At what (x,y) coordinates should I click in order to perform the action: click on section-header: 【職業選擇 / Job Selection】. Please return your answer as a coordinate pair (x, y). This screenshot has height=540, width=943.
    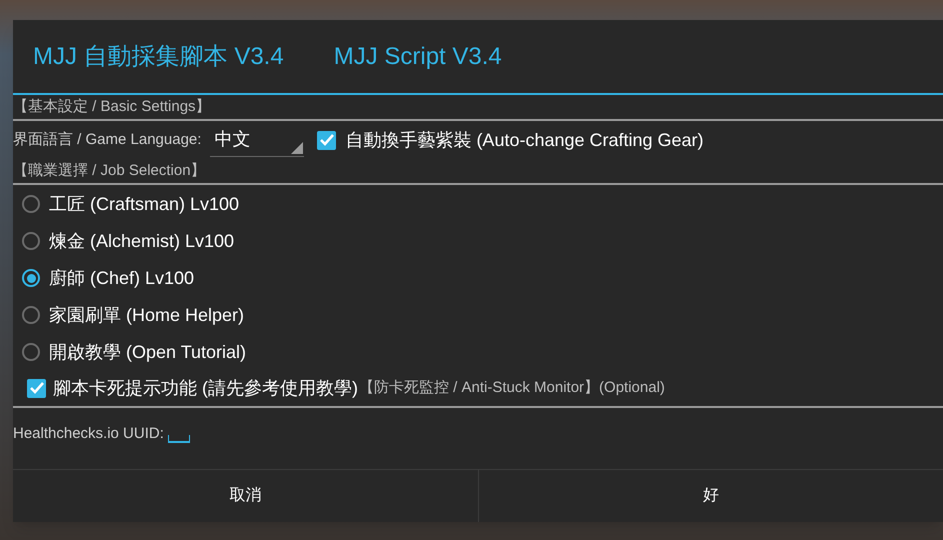
    Looking at the image, I should click on (110, 170).